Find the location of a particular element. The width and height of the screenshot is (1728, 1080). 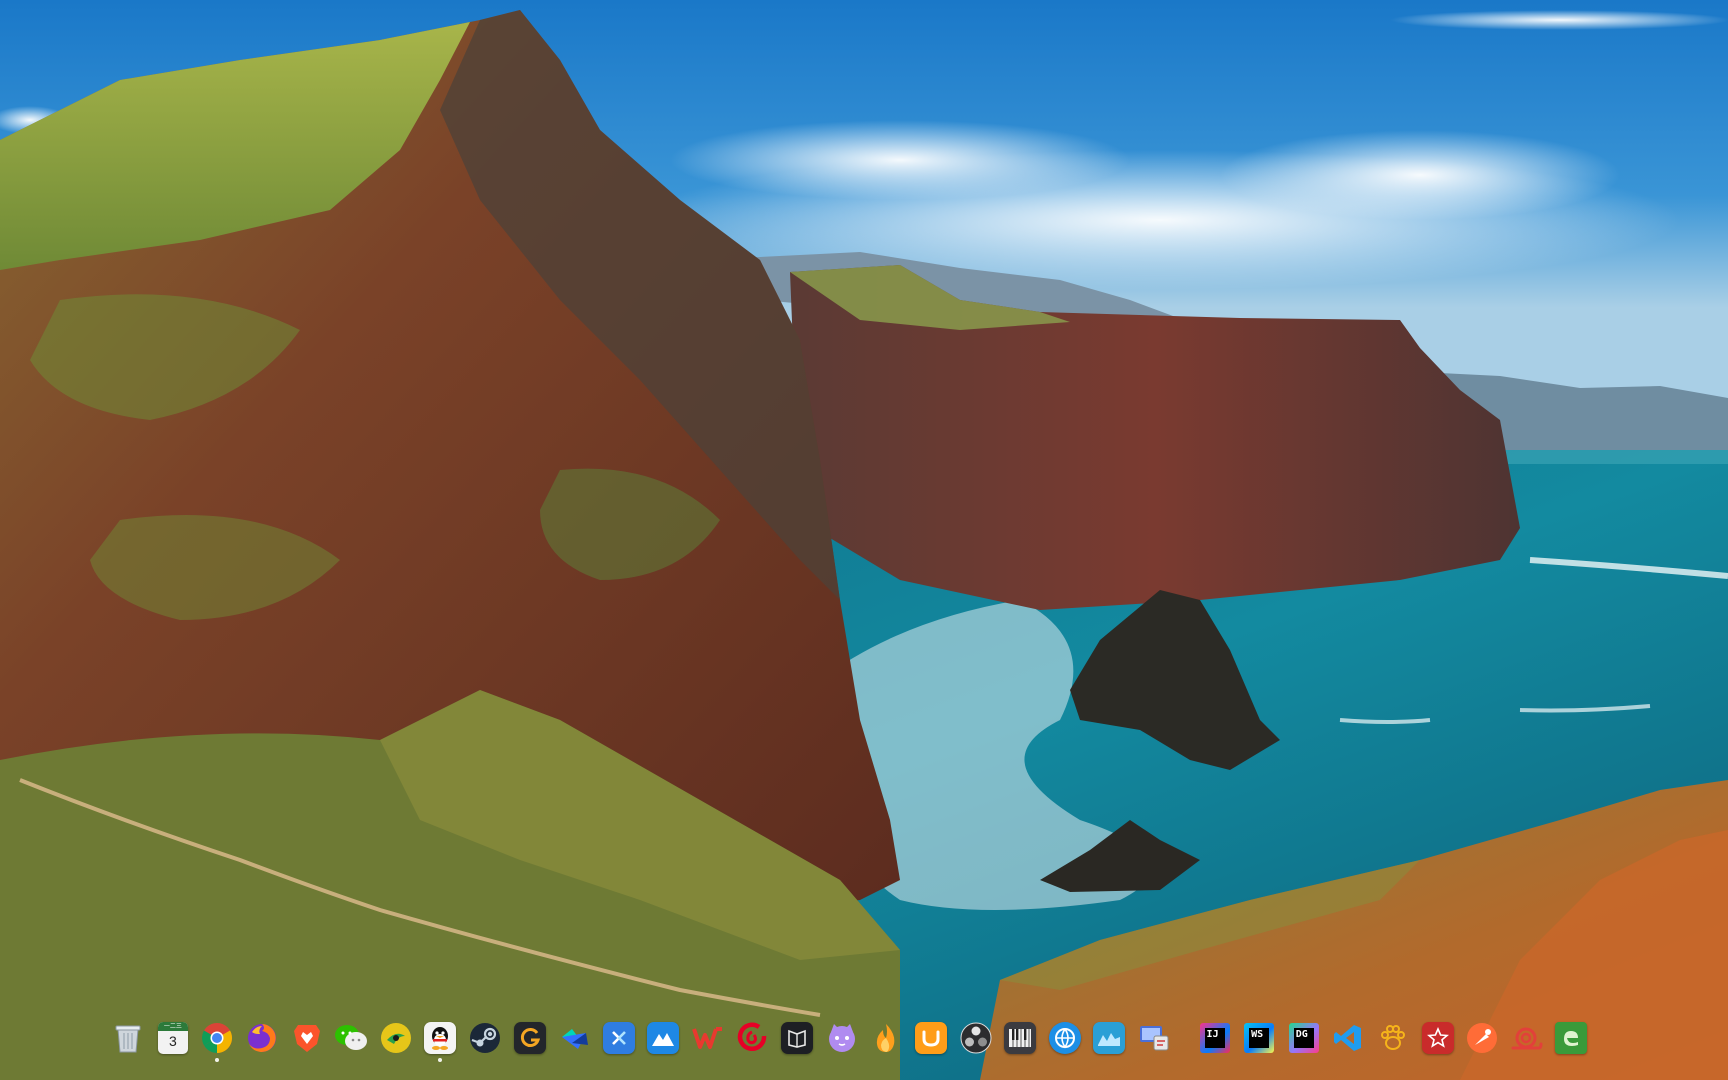

dock-item-vscode is located at coordinates (1348, 1038).